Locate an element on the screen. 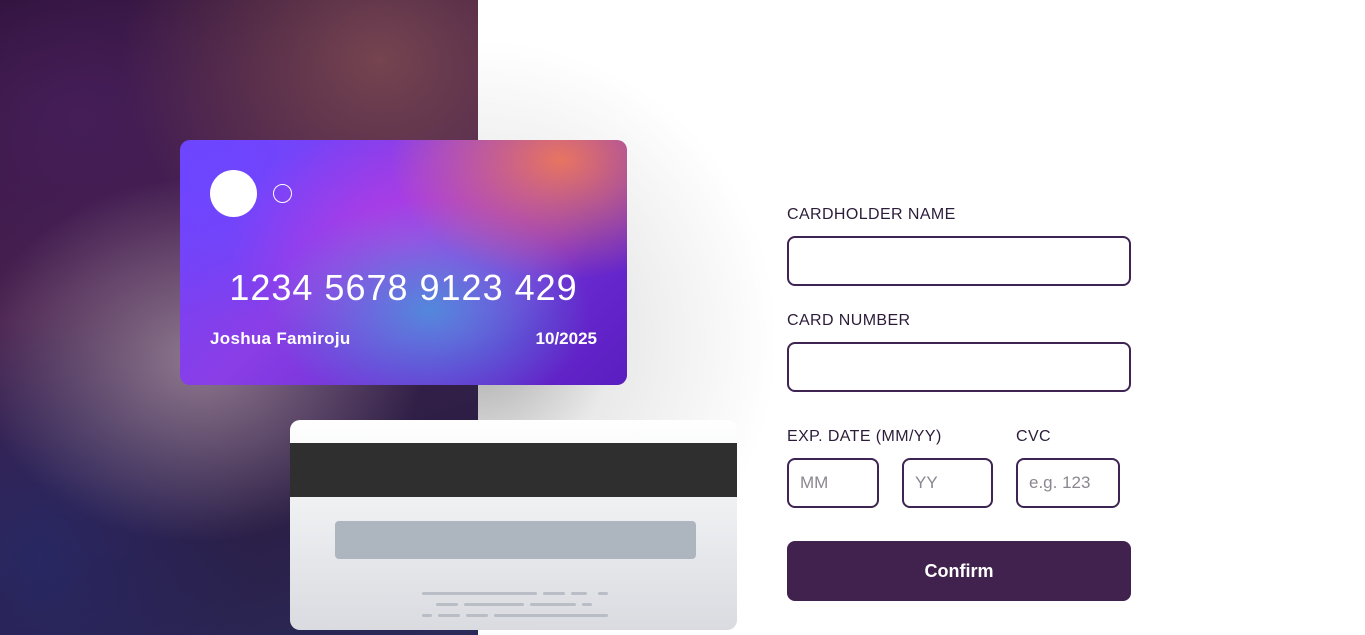  card-back is located at coordinates (513, 525).